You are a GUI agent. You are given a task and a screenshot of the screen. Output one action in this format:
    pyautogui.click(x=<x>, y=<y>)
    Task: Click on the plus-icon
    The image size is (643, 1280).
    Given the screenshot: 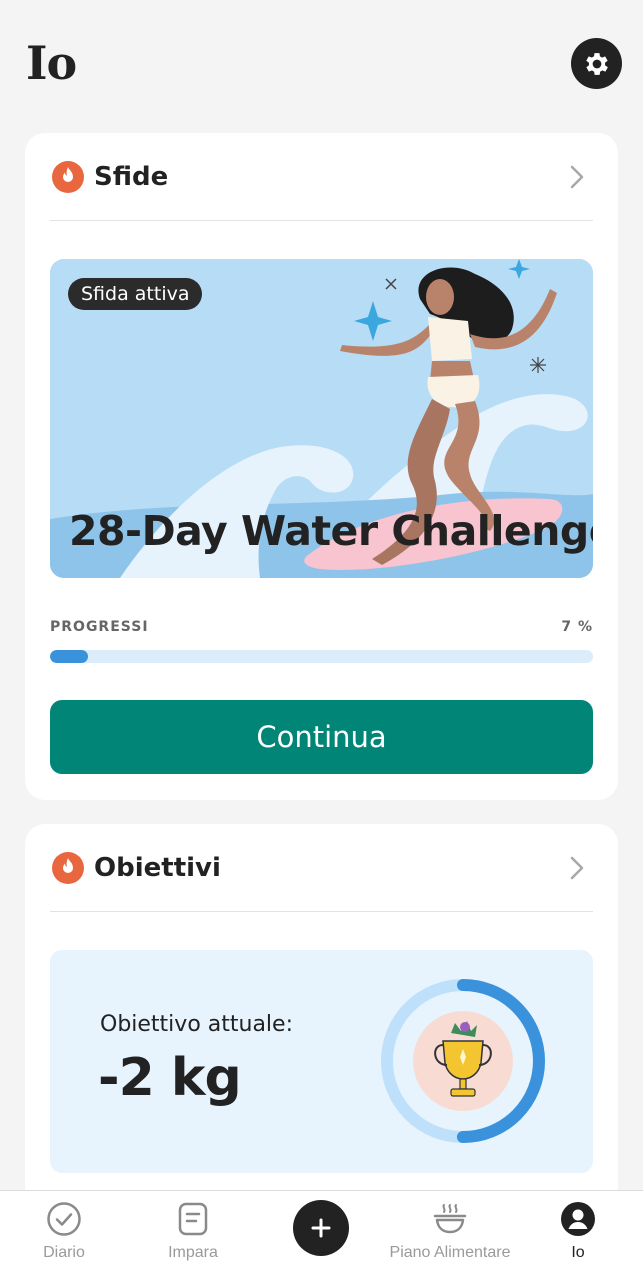 What is the action you would take?
    pyautogui.click(x=321, y=1228)
    